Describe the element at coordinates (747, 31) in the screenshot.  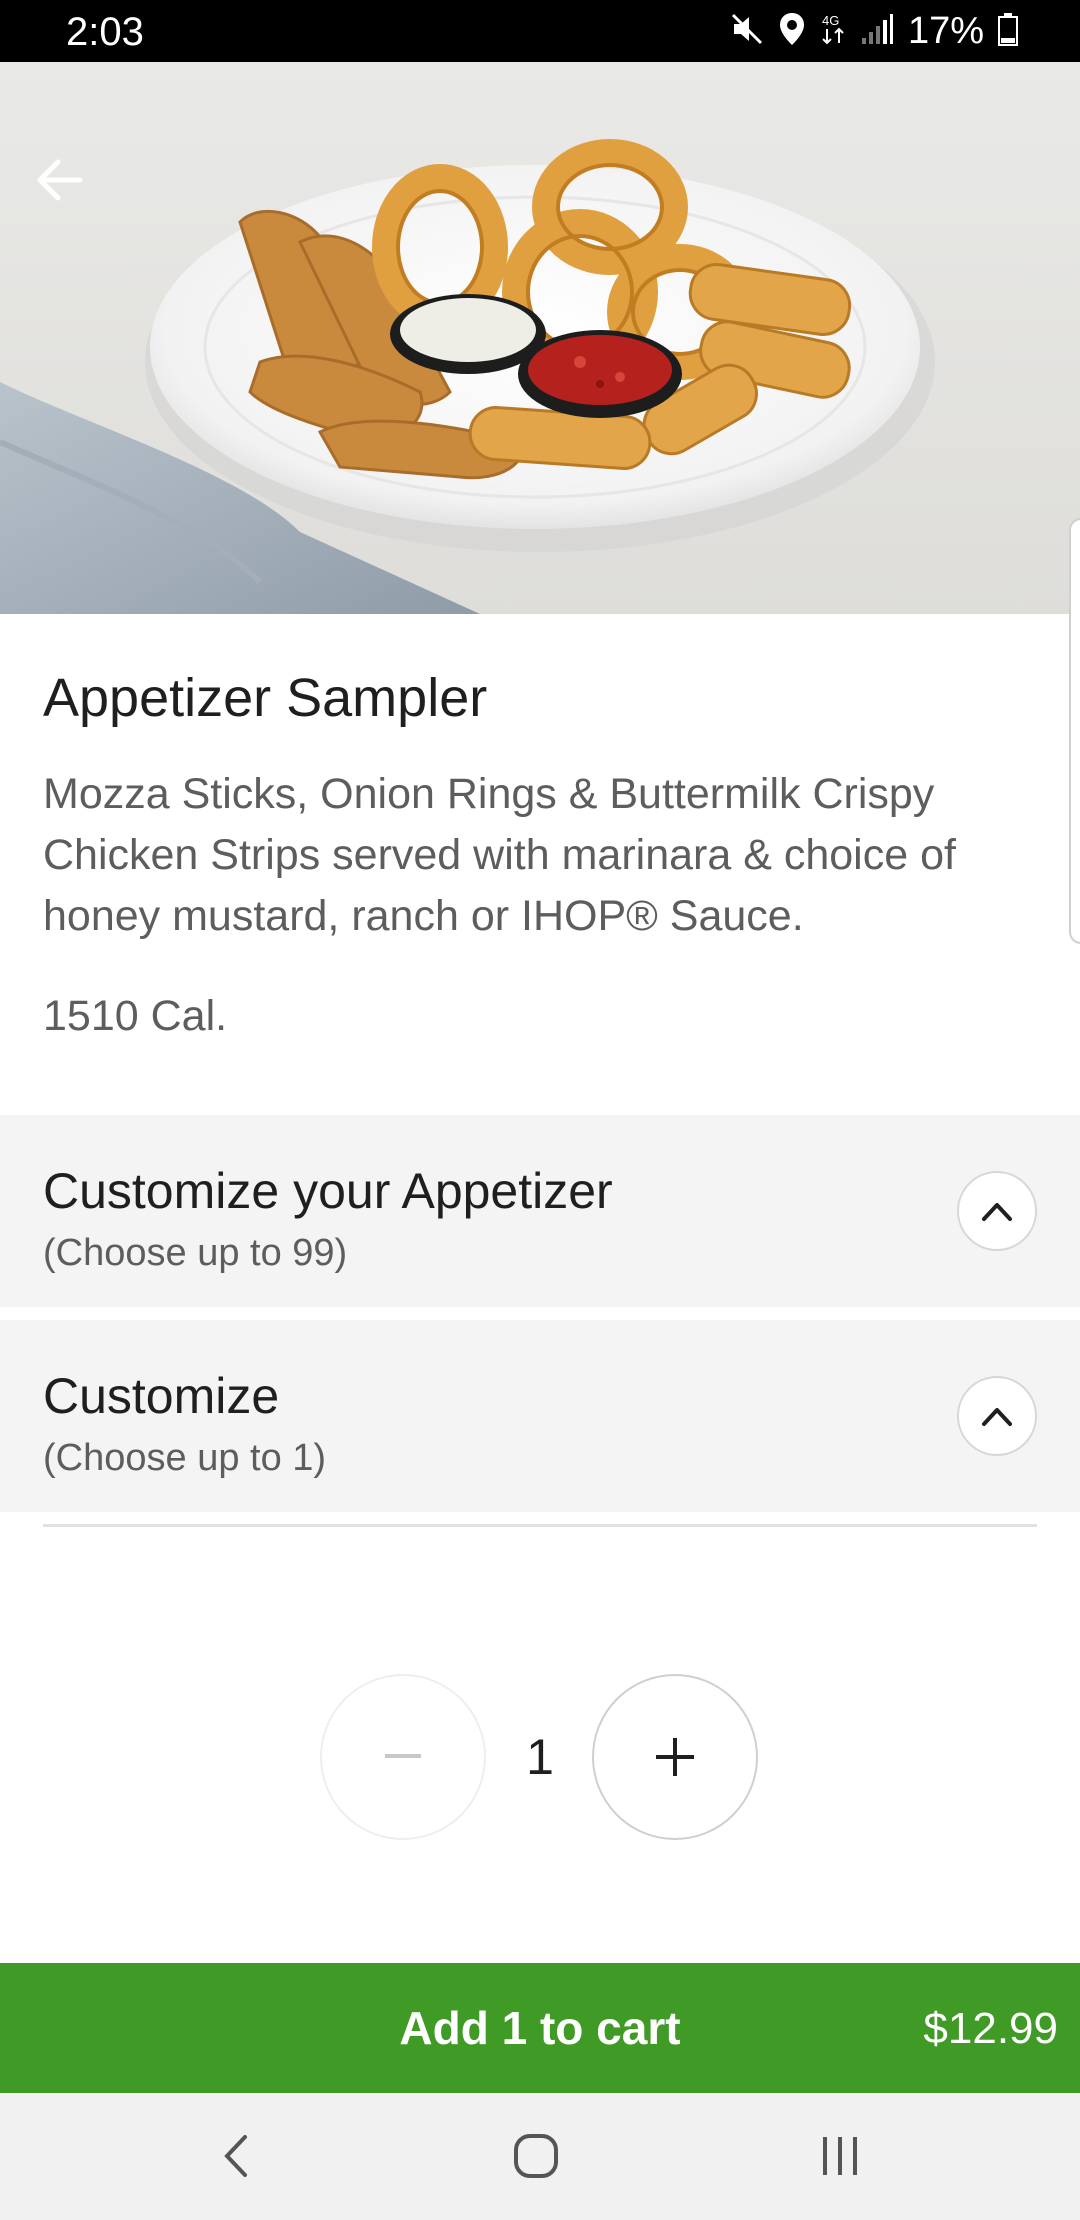
I see `mute-icon` at that location.